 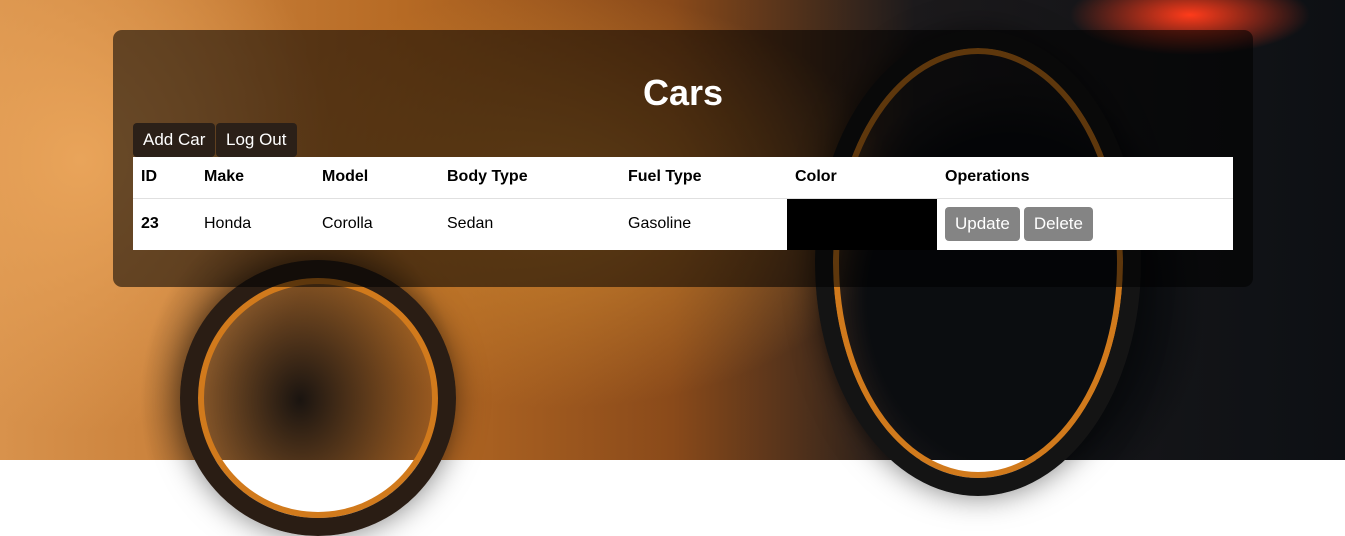 What do you see at coordinates (174, 140) in the screenshot?
I see `add-car-button: Add Car` at bounding box center [174, 140].